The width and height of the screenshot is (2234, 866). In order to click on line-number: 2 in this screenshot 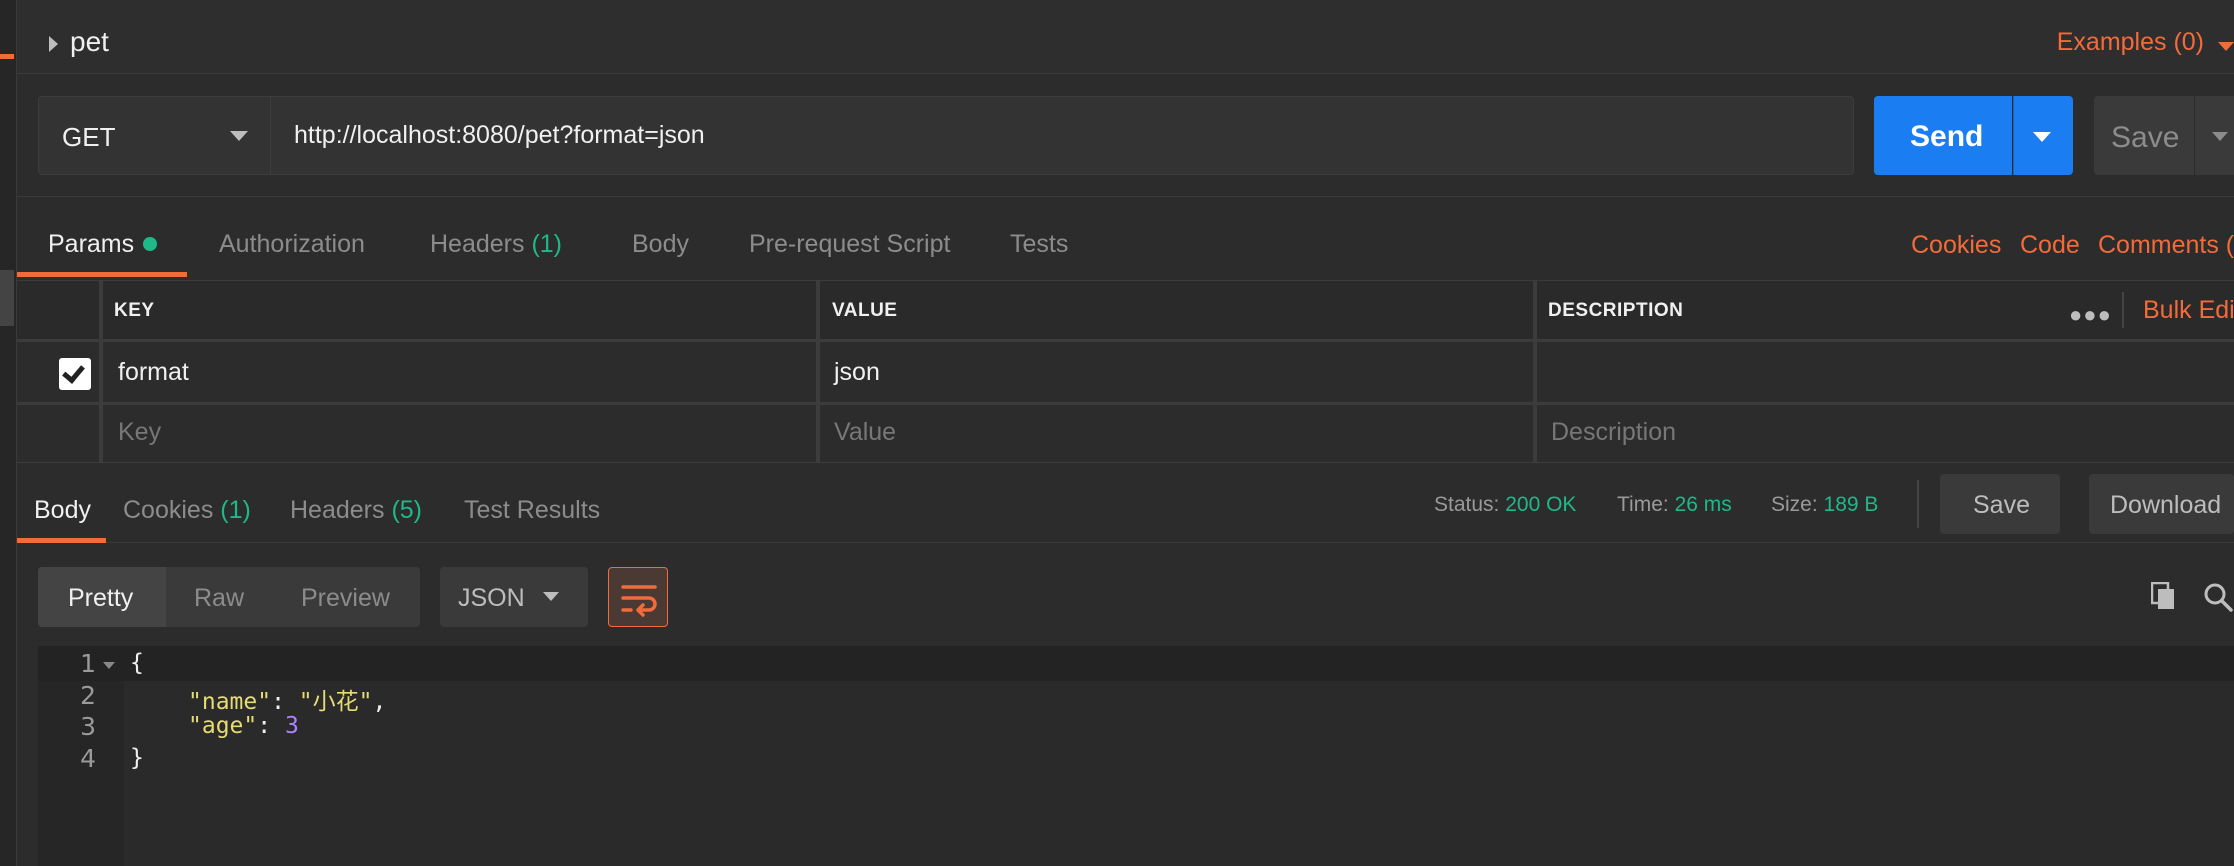, I will do `click(88, 695)`.